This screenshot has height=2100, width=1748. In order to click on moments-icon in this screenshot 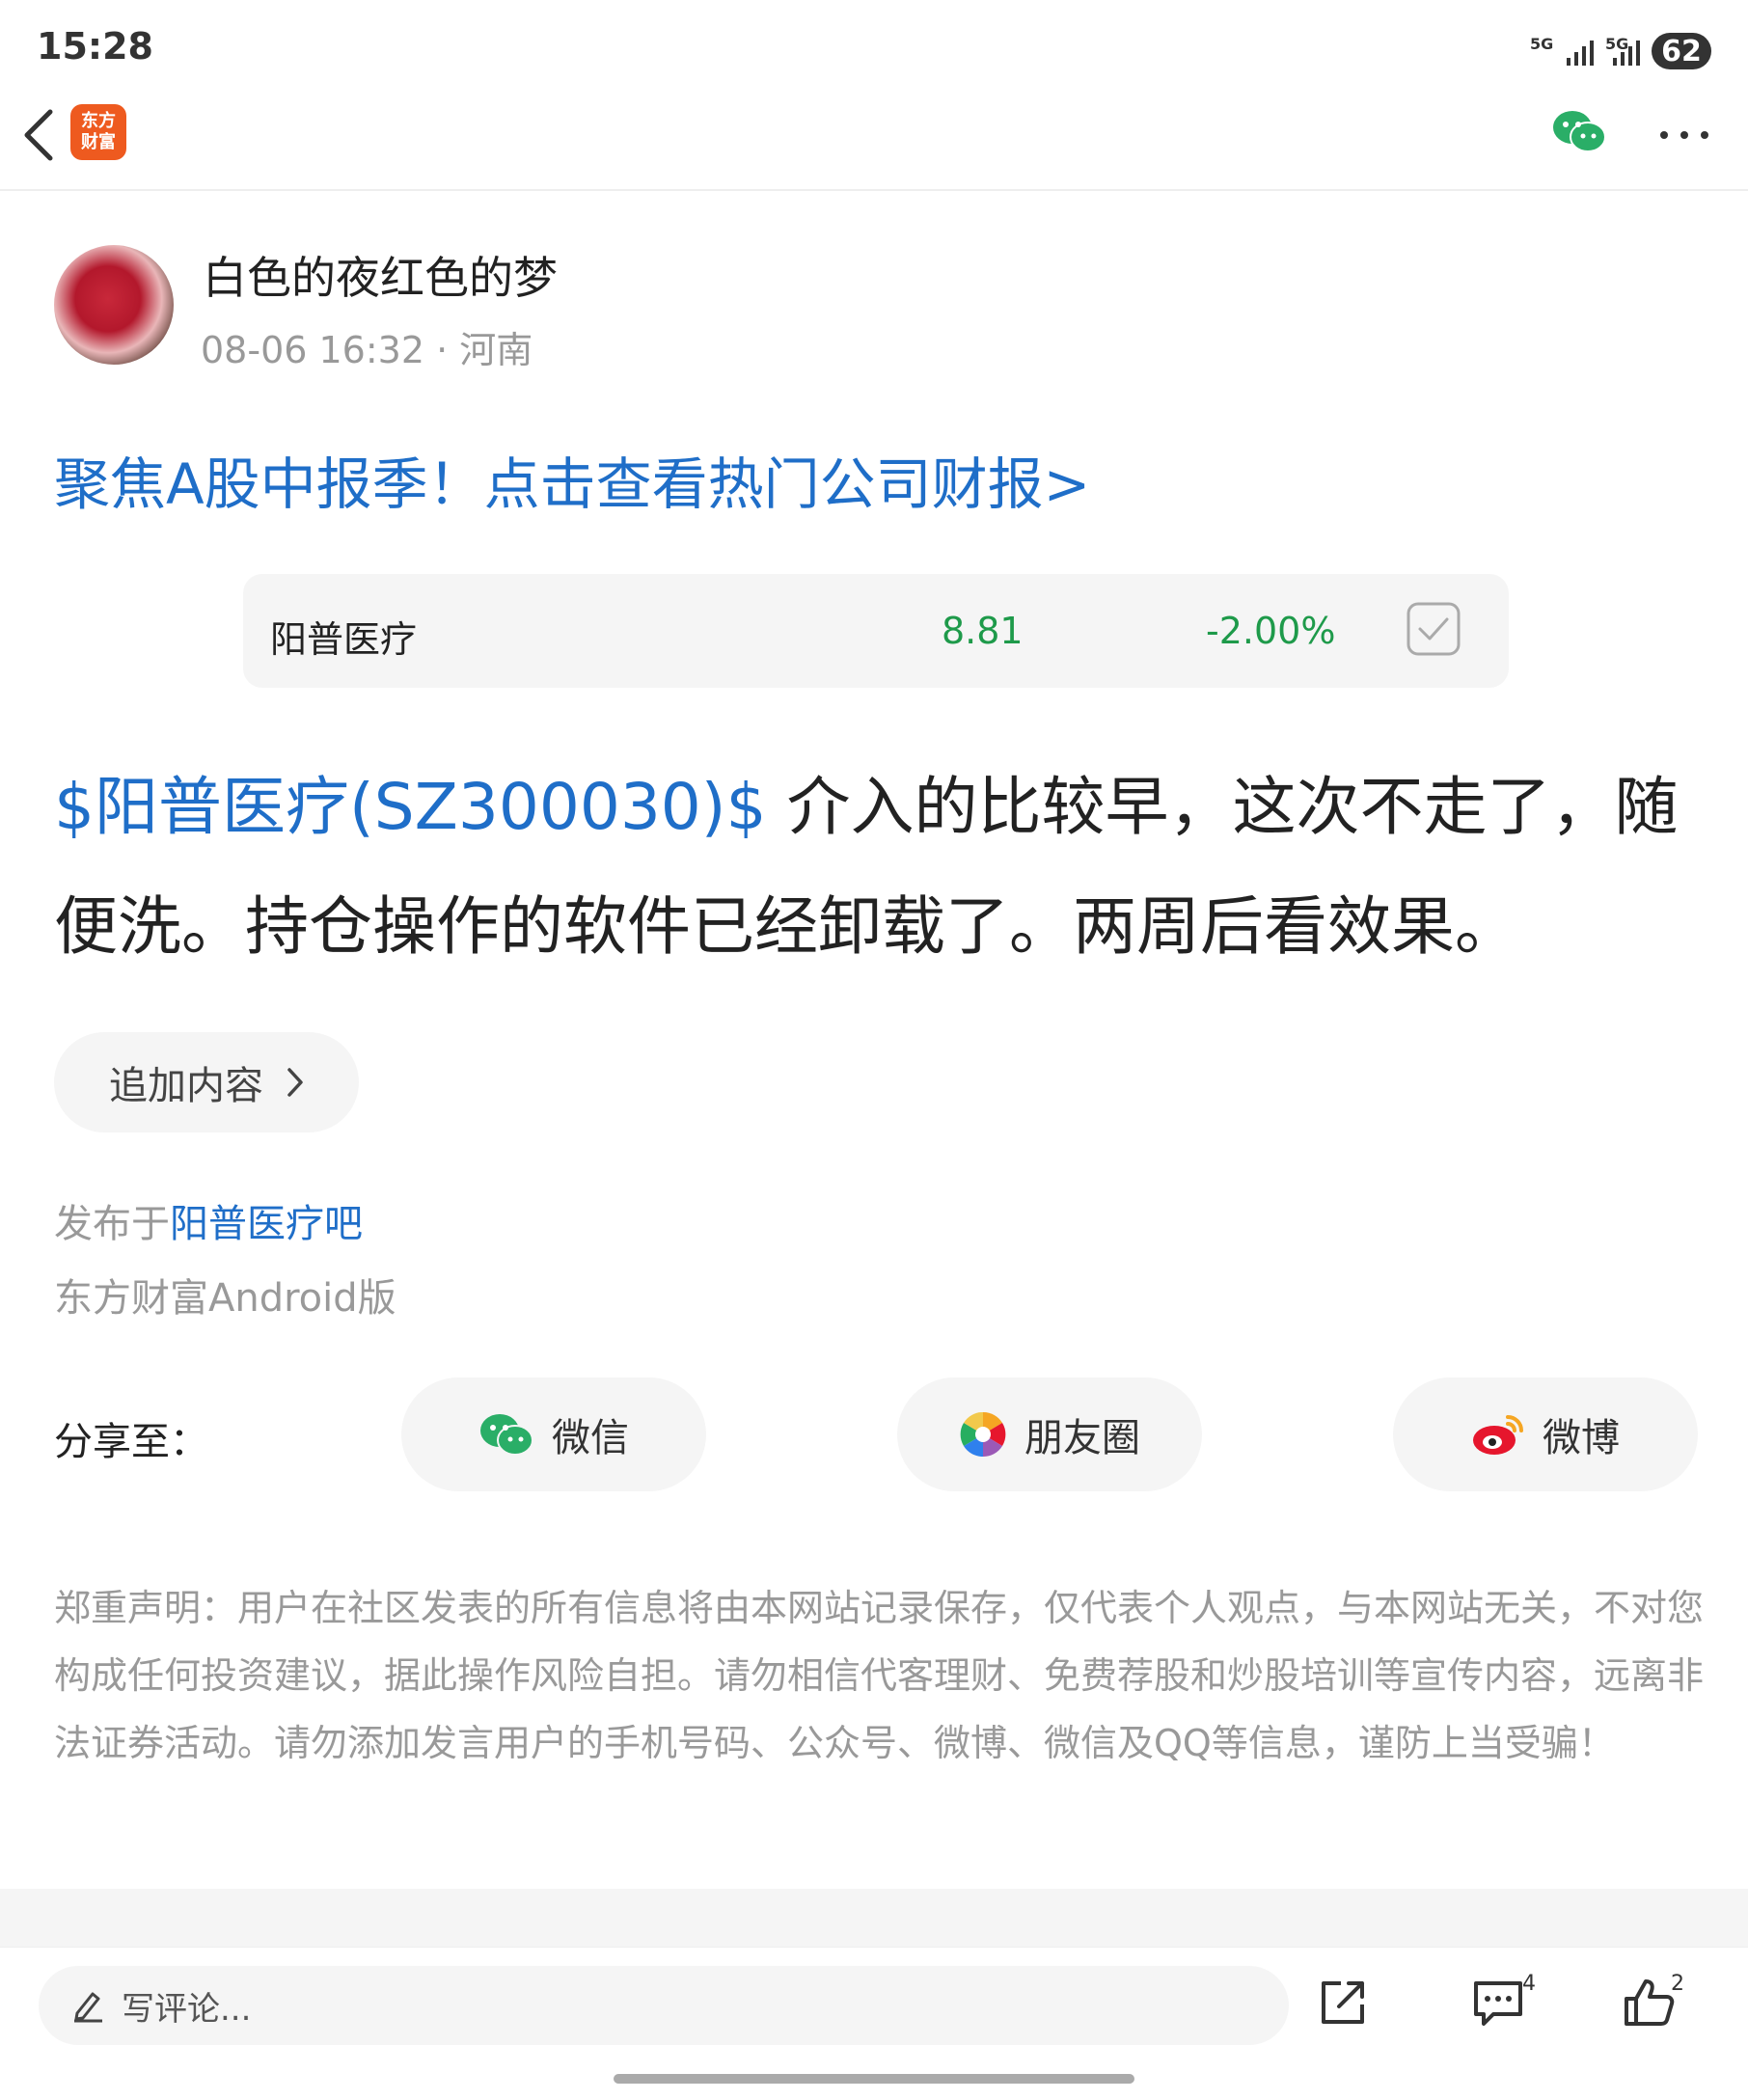, I will do `click(983, 1434)`.